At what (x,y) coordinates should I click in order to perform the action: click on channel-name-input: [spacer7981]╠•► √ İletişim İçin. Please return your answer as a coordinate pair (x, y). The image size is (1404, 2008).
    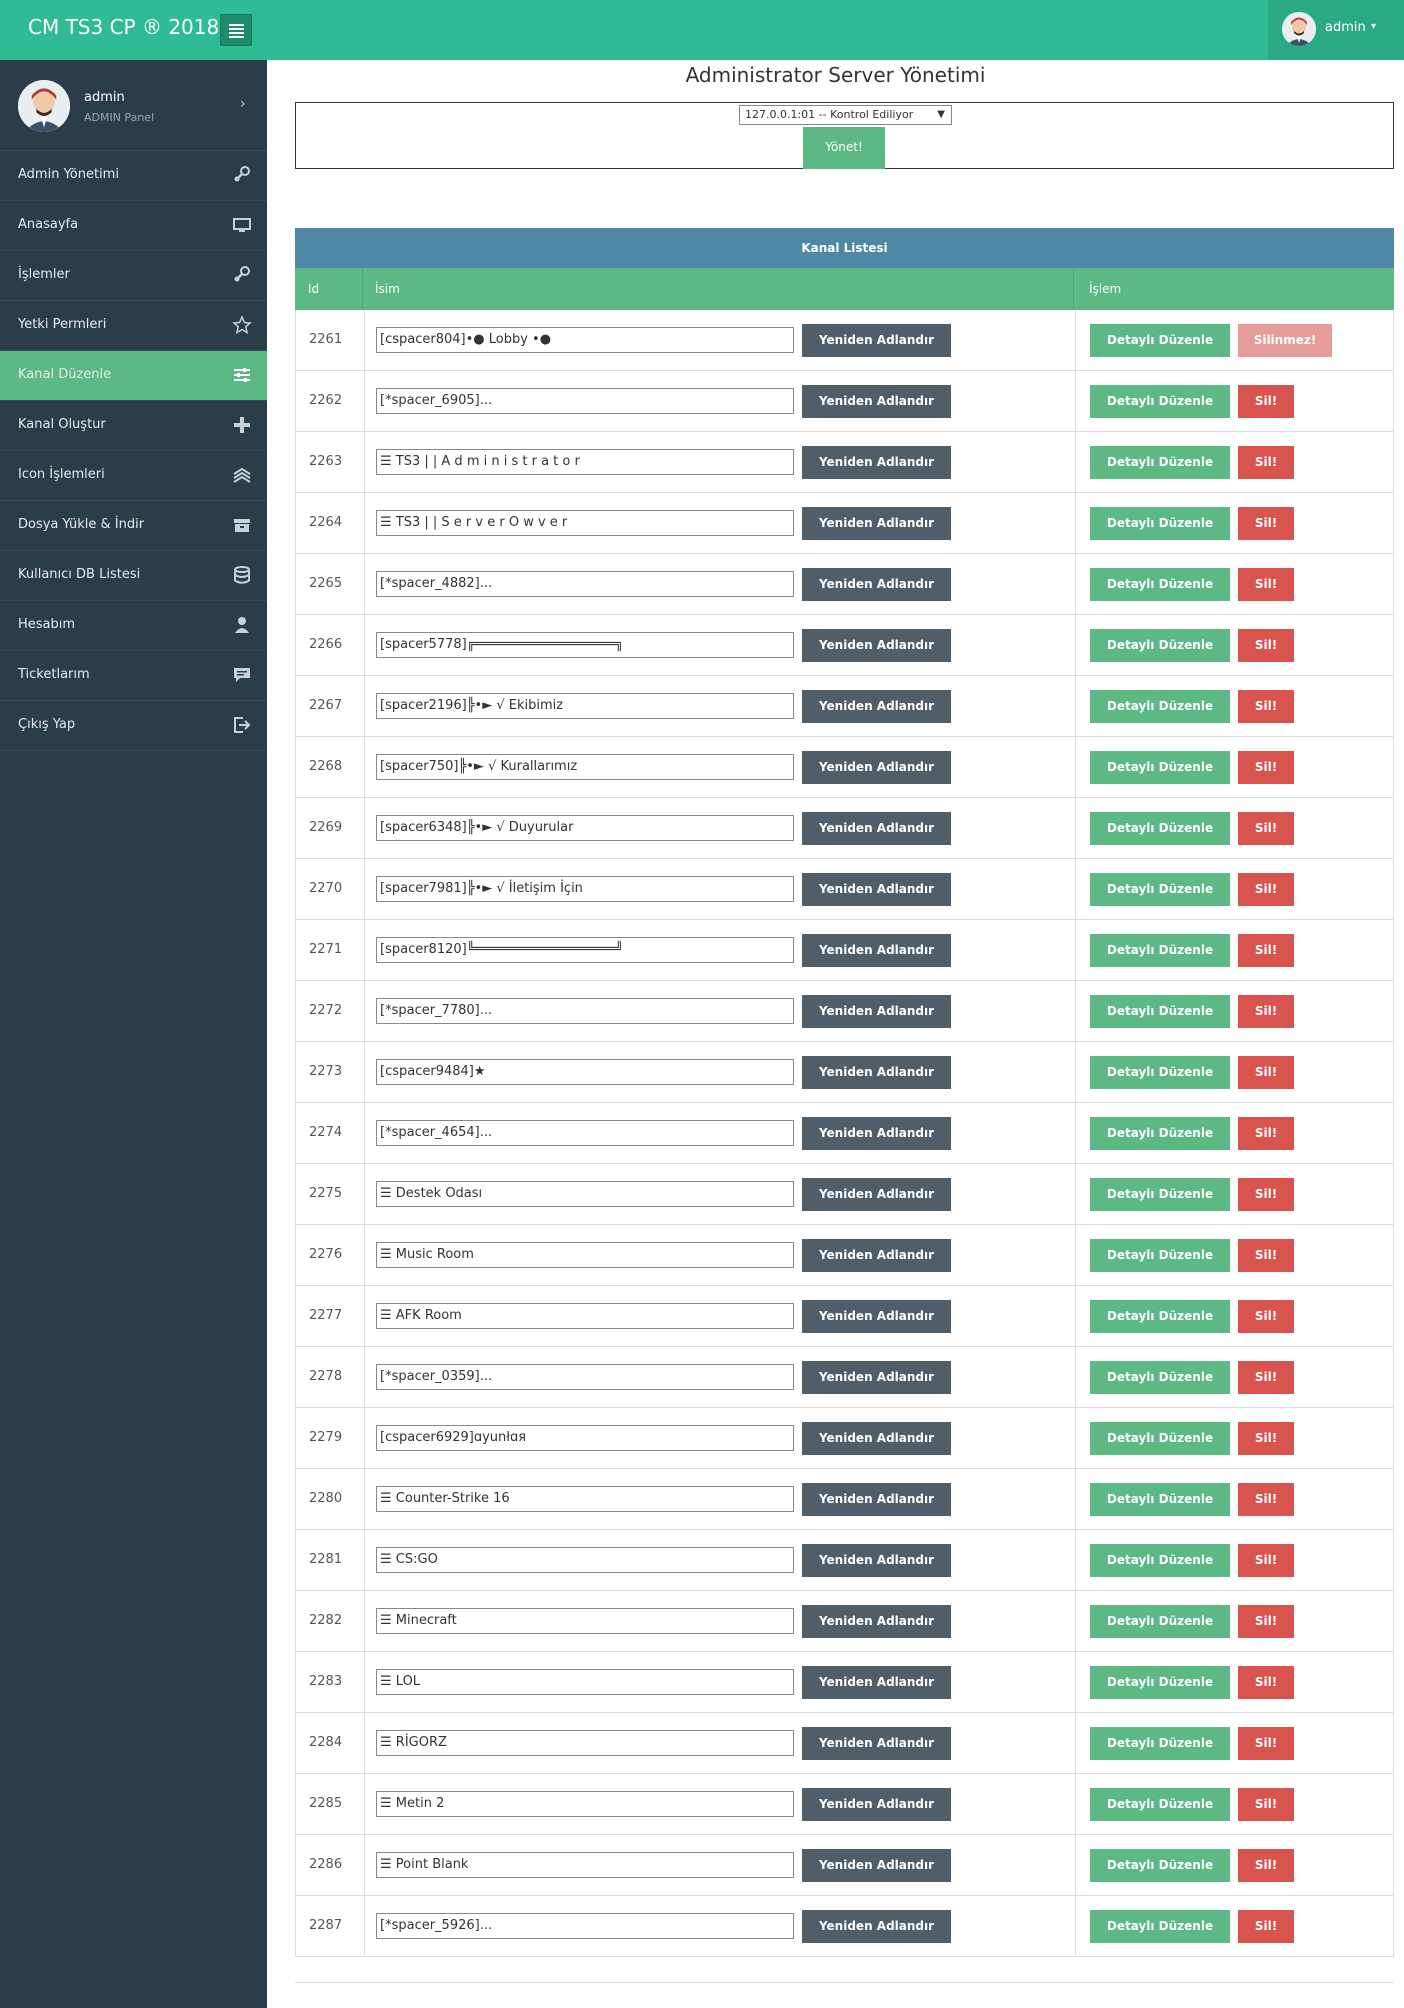
    Looking at the image, I should click on (585, 889).